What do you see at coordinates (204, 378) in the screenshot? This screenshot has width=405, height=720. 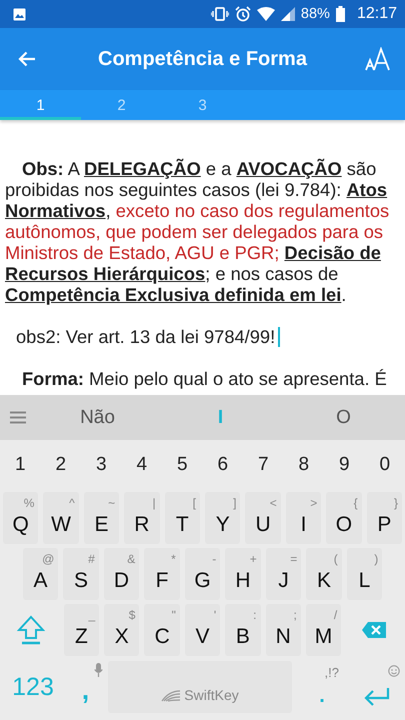 I see `paragraph: Forma: Meio pelo qual o ato se apresenta. É` at bounding box center [204, 378].